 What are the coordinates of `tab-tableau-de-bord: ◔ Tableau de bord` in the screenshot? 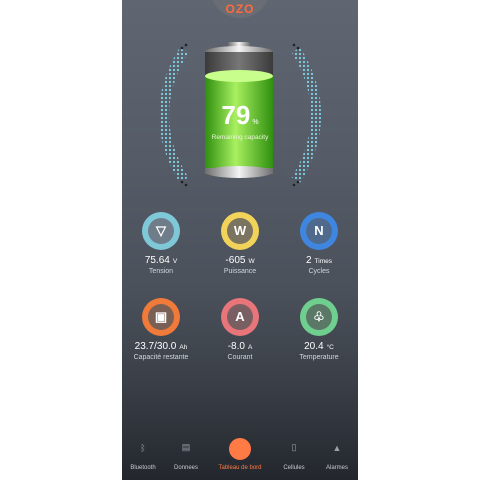 It's located at (240, 458).